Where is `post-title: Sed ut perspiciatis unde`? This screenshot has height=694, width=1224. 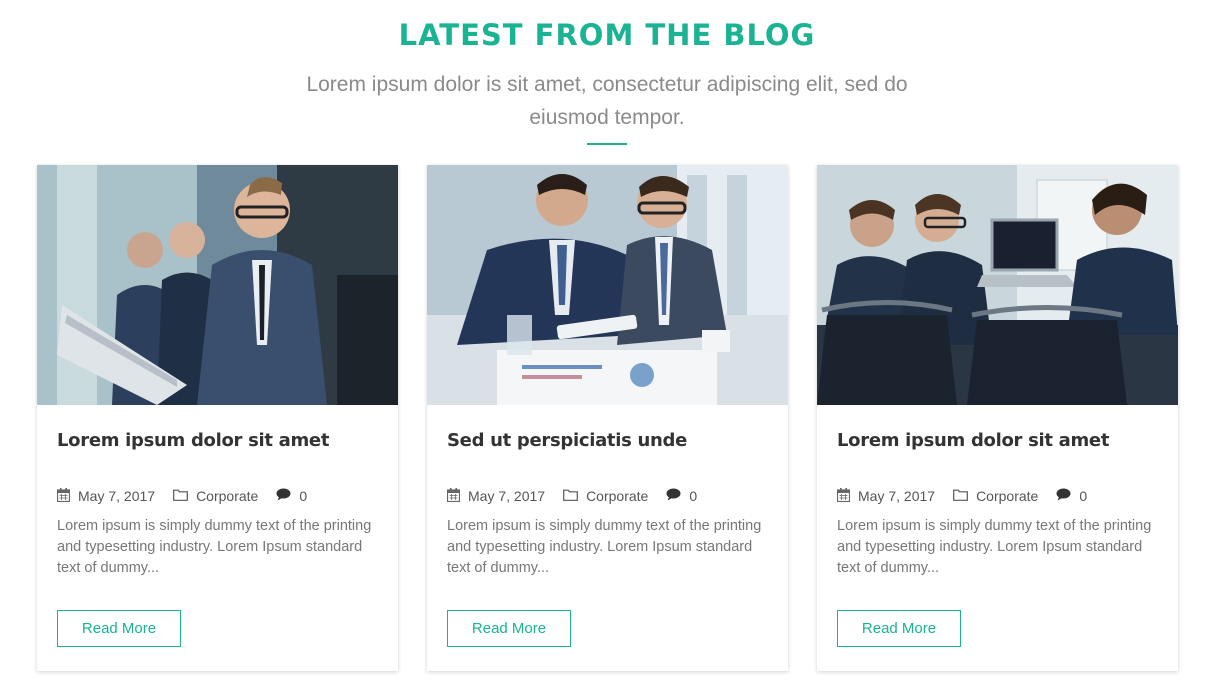
post-title: Sed ut perspiciatis unde is located at coordinates (607, 440).